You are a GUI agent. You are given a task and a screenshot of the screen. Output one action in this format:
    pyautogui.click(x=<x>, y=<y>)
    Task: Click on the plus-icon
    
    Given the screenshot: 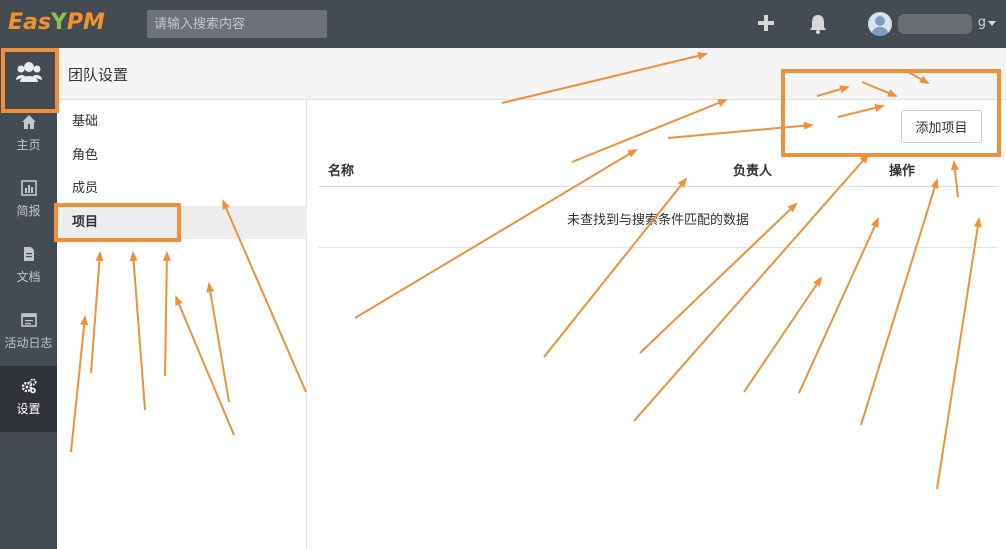 What is the action you would take?
    pyautogui.click(x=766, y=24)
    